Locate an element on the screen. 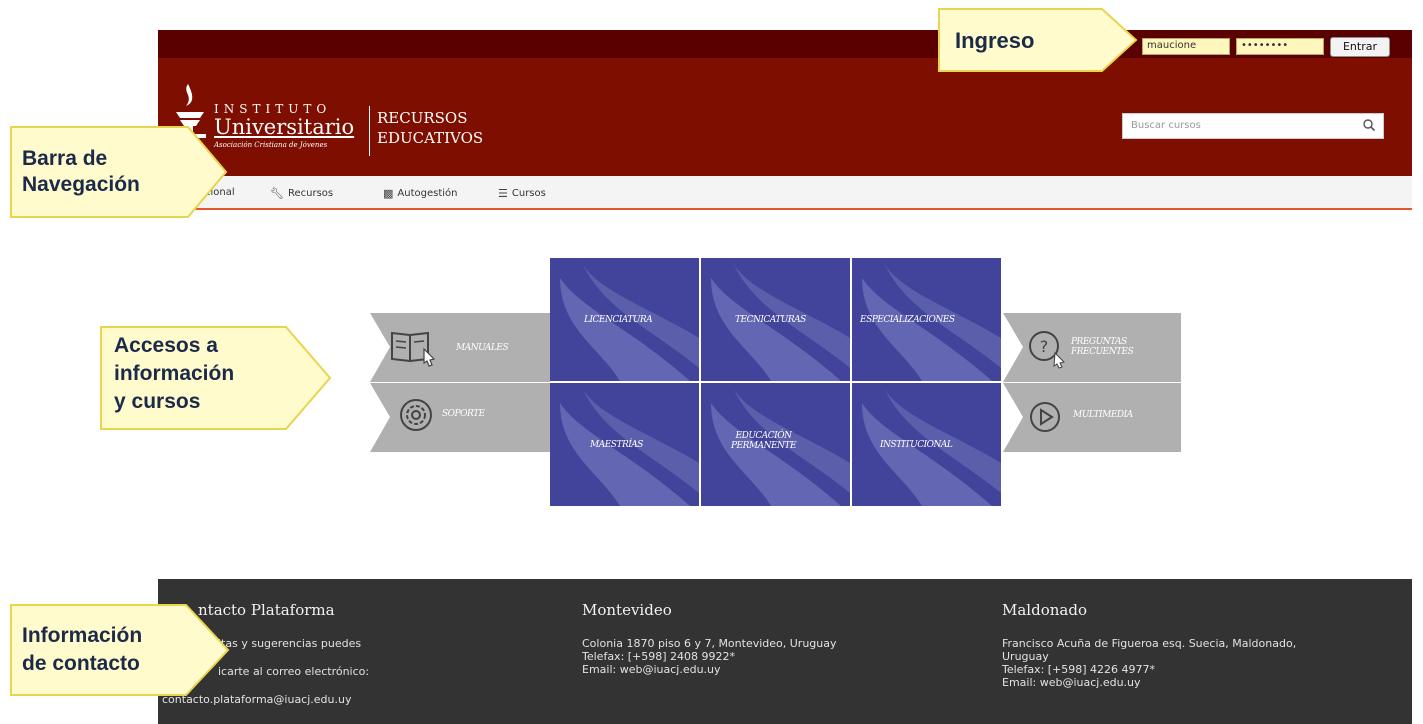  tile-educacion-line1: EDUCACIÓN is located at coordinates (763, 436).